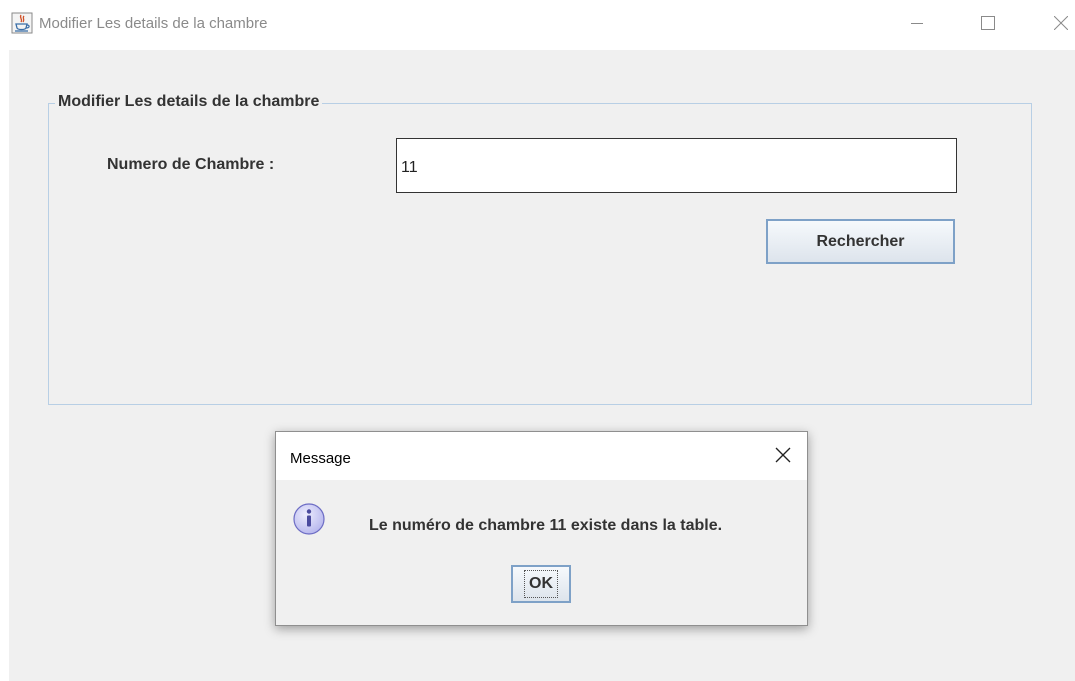 The image size is (1075, 681). Describe the element at coordinates (860, 241) in the screenshot. I see `search-button: Rechercher` at that location.